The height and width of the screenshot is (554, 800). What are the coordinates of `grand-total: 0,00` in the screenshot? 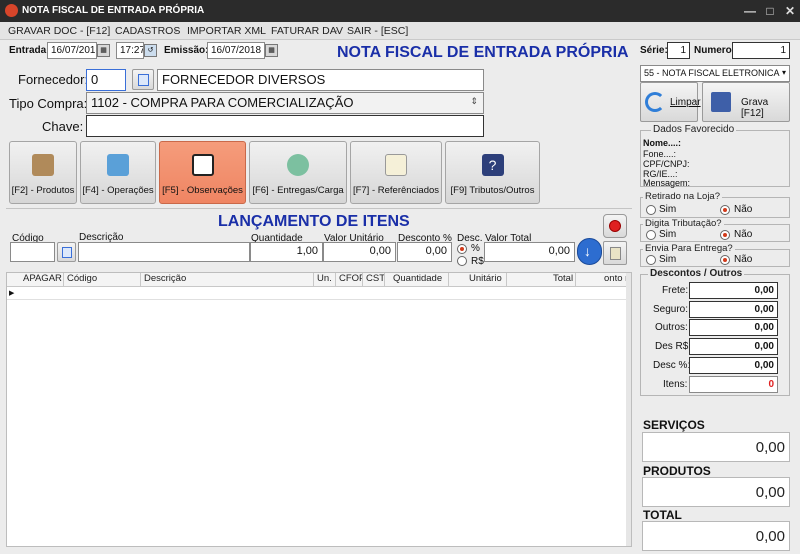 It's located at (716, 536).